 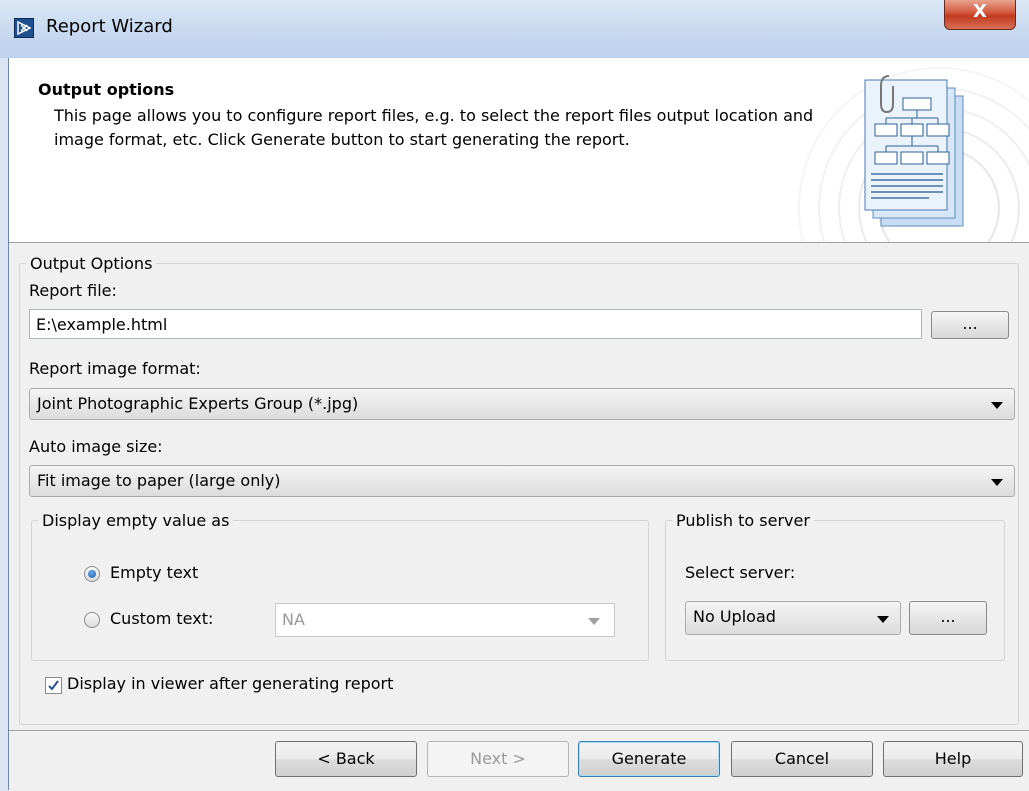 I want to click on custom-text-value: NA, so click(x=293, y=619).